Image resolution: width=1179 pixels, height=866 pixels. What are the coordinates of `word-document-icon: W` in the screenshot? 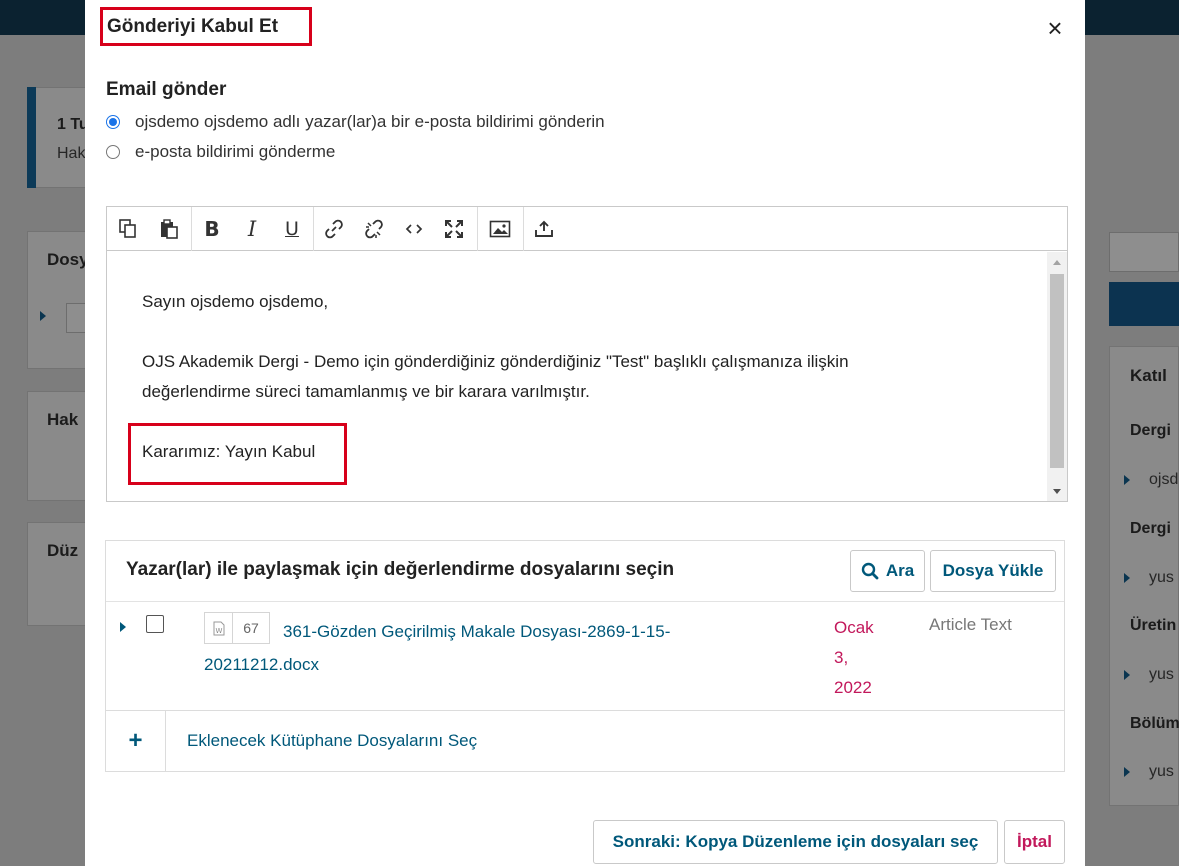 It's located at (219, 628).